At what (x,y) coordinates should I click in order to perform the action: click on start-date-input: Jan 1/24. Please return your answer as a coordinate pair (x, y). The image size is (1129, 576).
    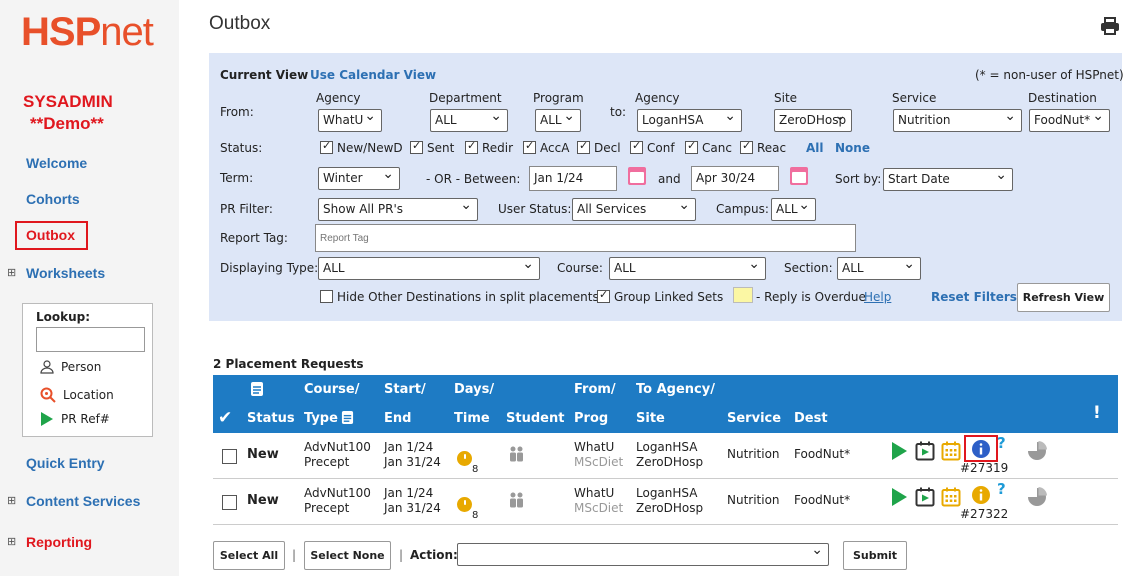
    Looking at the image, I should click on (573, 178).